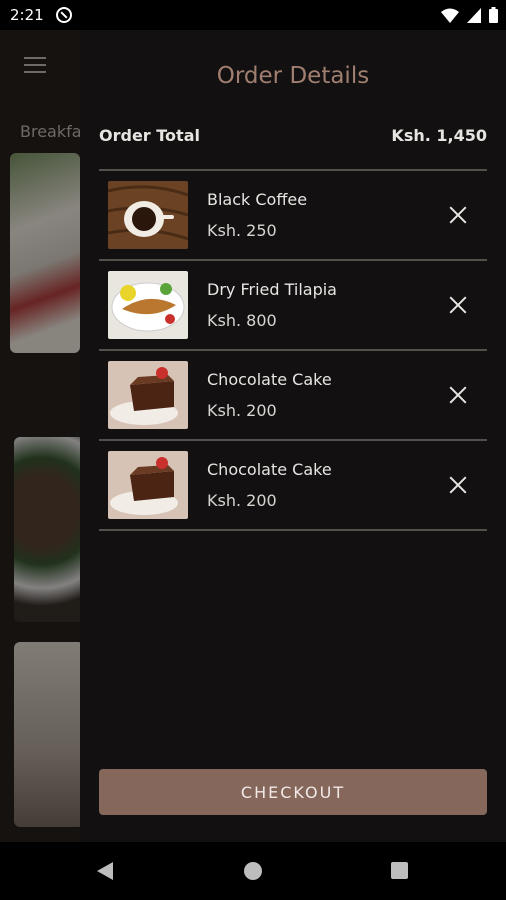 Image resolution: width=506 pixels, height=900 pixels. I want to click on signal-icon, so click(474, 15).